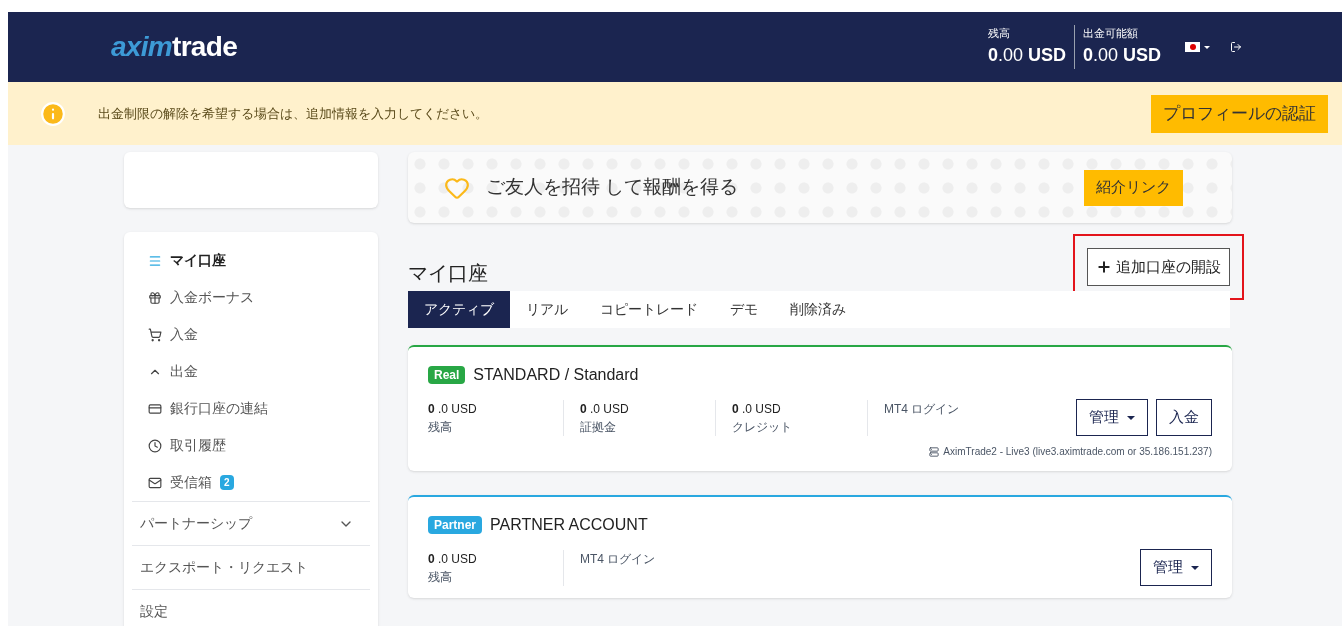  What do you see at coordinates (598, 427) in the screenshot?
I see `stat-label: 証拠金` at bounding box center [598, 427].